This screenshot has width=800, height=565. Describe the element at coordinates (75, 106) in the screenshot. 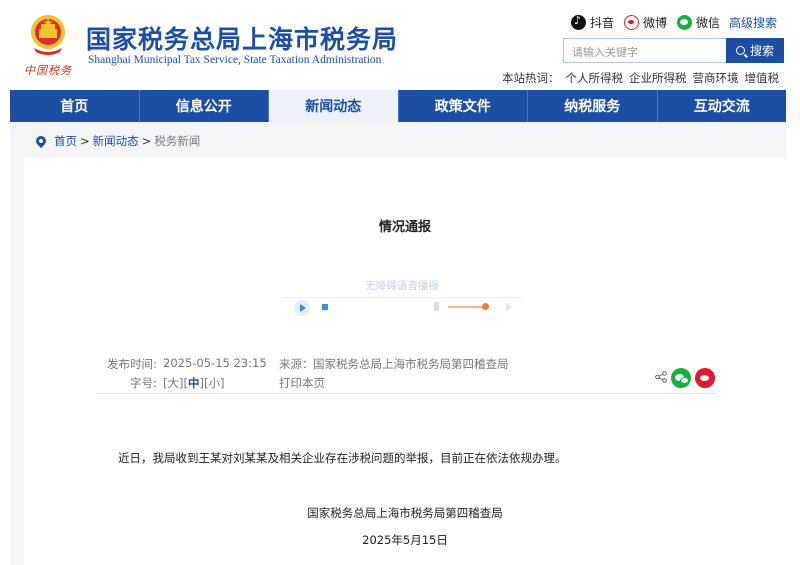

I see `nav-item-home: 首页` at that location.